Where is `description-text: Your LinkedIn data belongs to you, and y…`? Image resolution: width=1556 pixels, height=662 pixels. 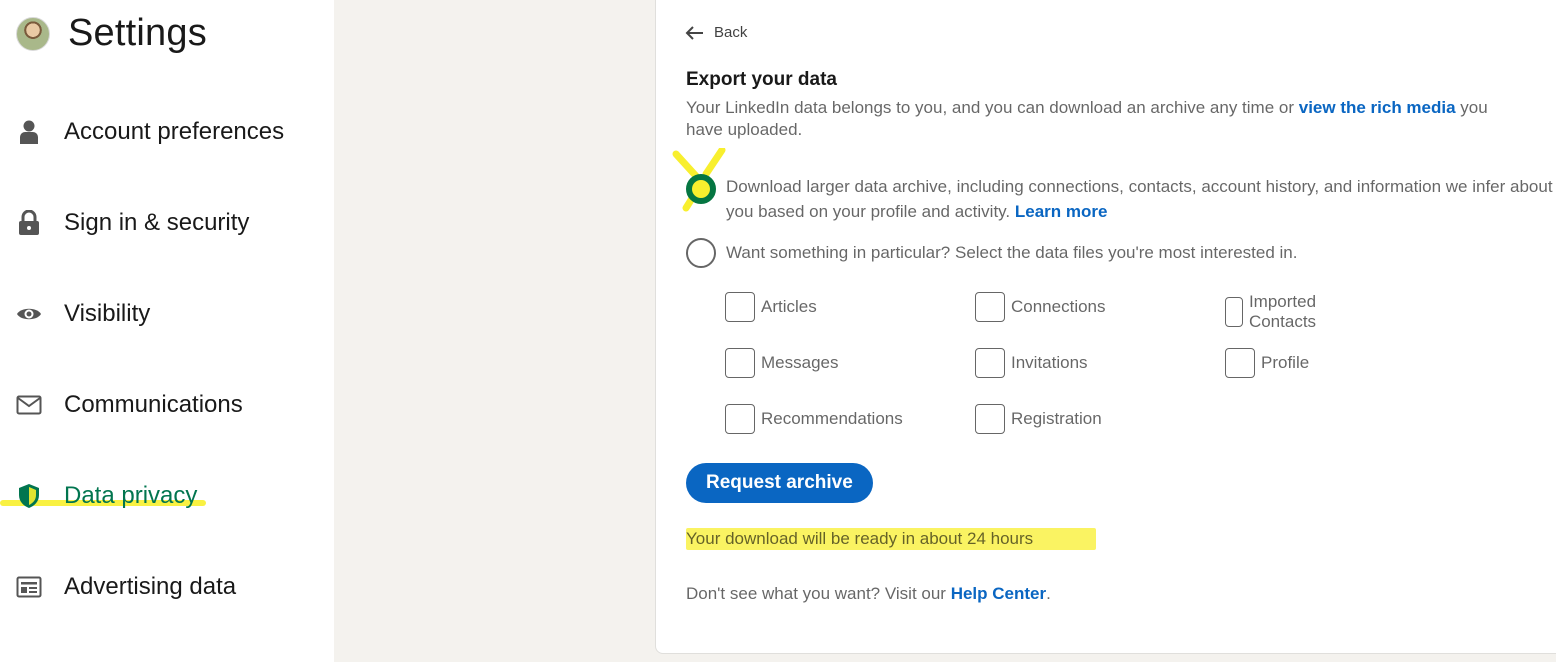 description-text: Your LinkedIn data belongs to you, and y… is located at coordinates (992, 107).